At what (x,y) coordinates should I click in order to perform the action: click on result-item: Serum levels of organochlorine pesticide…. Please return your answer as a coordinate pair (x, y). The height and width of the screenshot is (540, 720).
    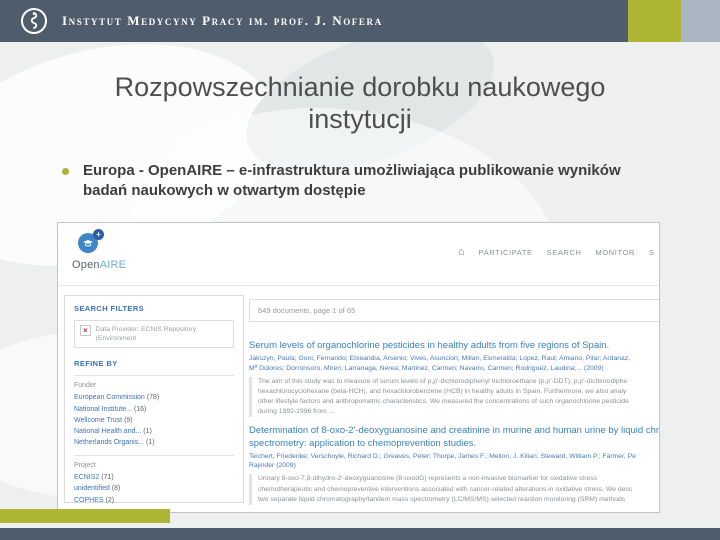
    Looking at the image, I should click on (454, 379).